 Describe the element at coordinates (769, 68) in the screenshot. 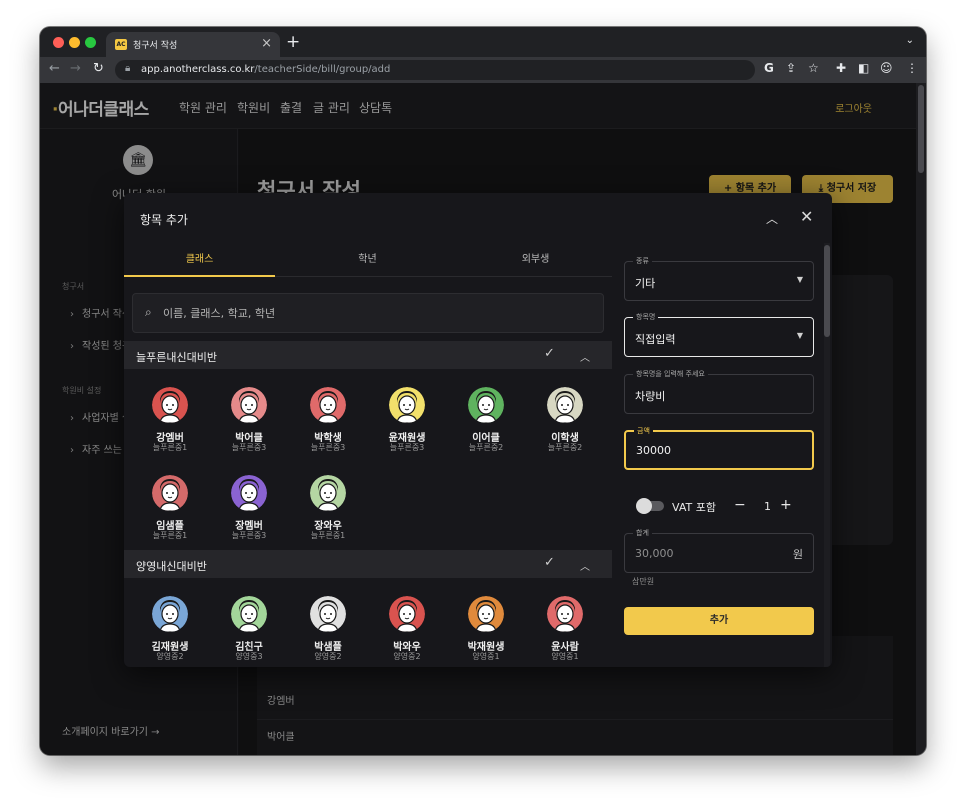

I see `google-icon: G` at that location.